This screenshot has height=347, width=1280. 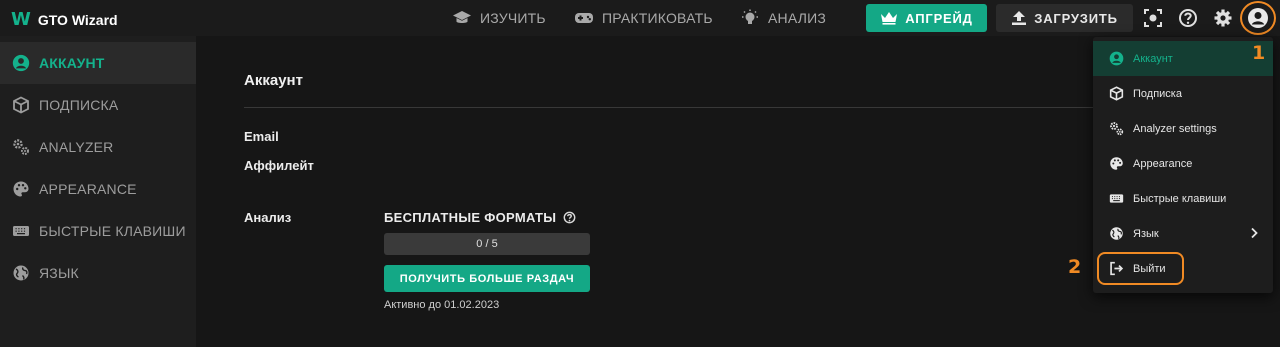 What do you see at coordinates (1175, 128) in the screenshot?
I see `menu-item-label: Analyzer settings` at bounding box center [1175, 128].